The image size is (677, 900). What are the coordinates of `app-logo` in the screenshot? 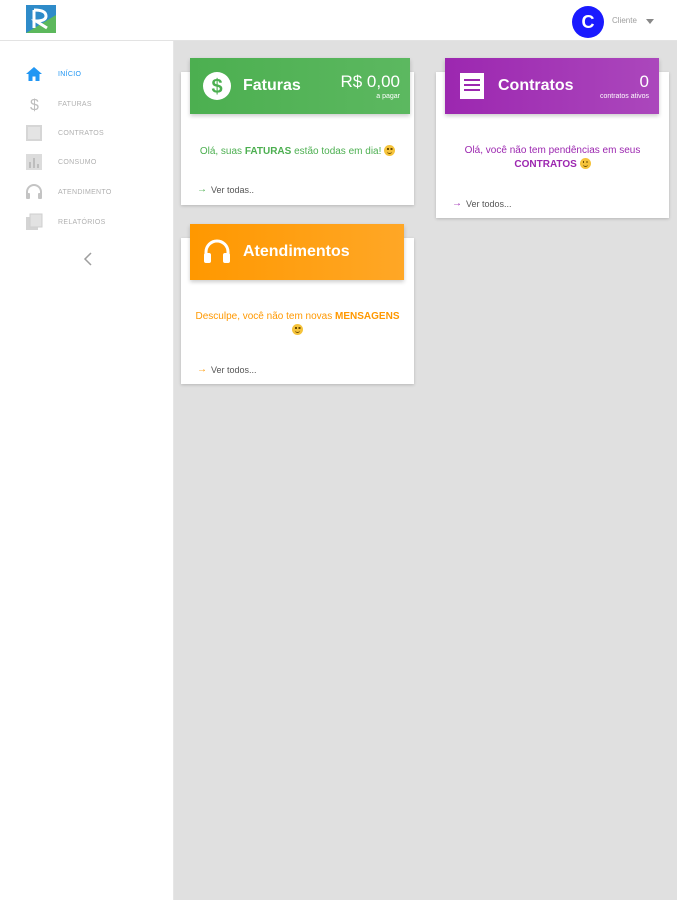 It's located at (41, 19).